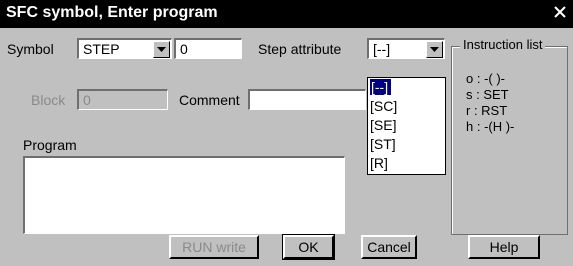 The image size is (573, 266). I want to click on comment-label: Comment, so click(209, 100).